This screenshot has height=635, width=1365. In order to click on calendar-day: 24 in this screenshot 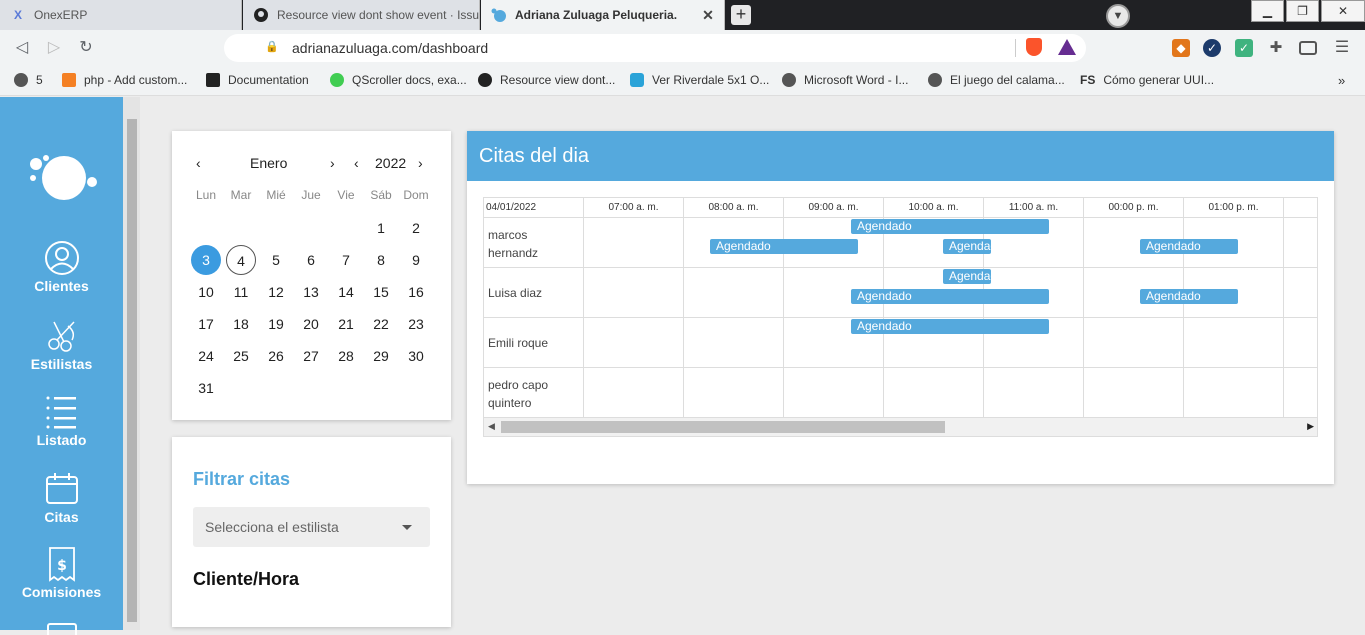, I will do `click(206, 356)`.